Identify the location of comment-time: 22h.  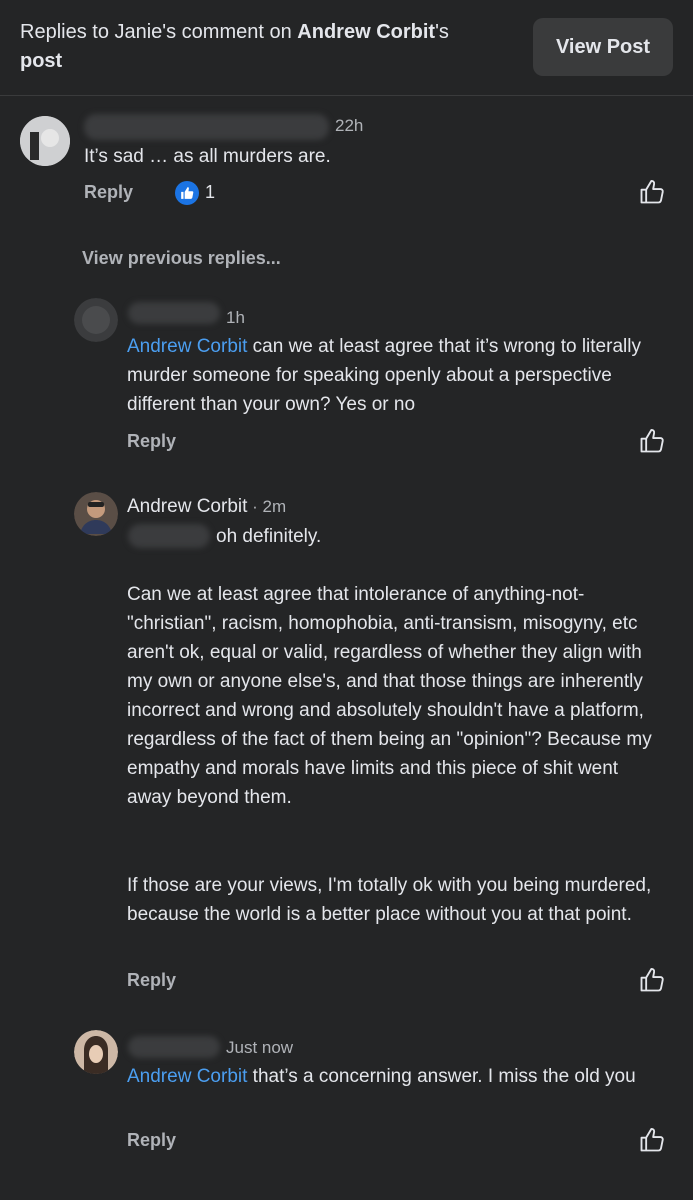
(349, 125).